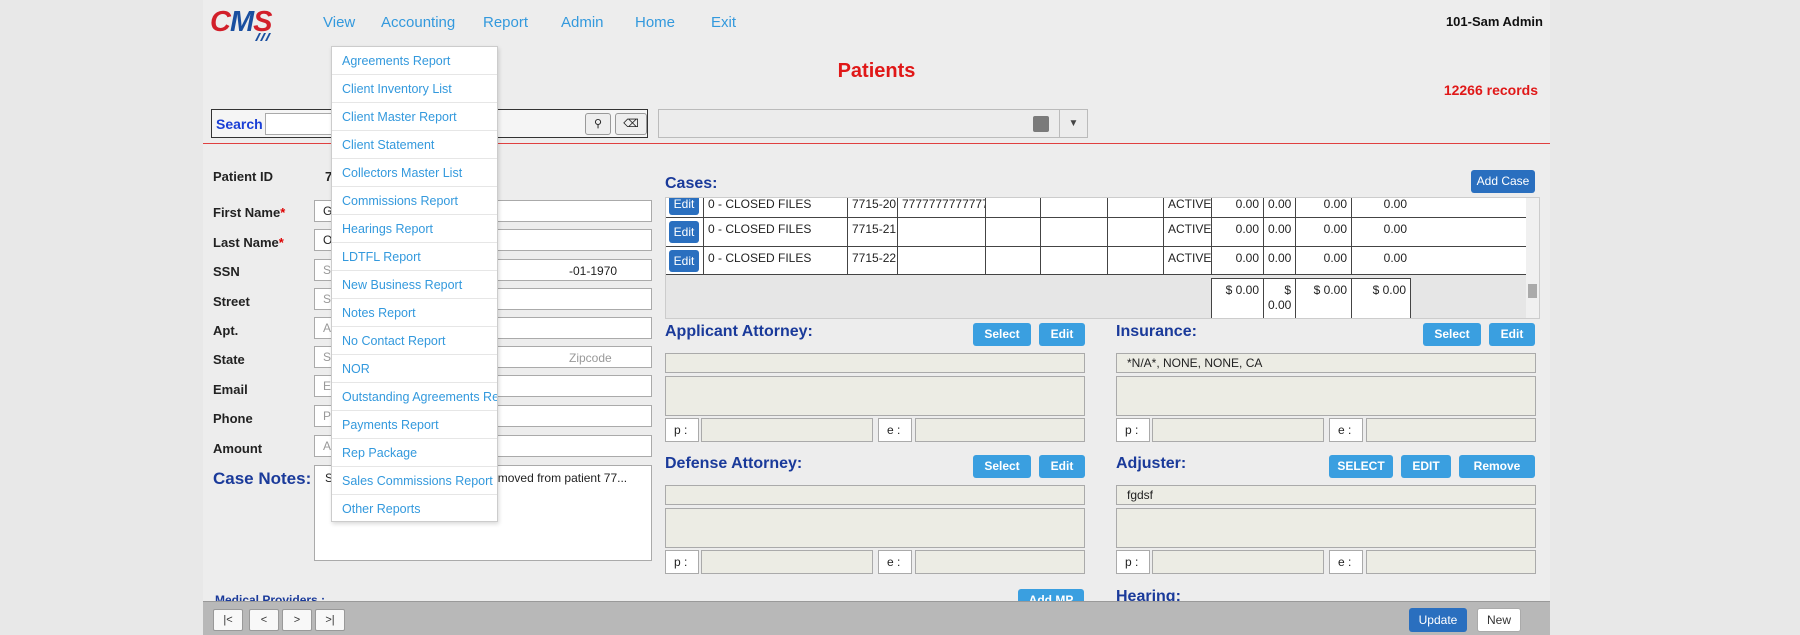  Describe the element at coordinates (1238, 562) in the screenshot. I see `adjuster-phone` at that location.